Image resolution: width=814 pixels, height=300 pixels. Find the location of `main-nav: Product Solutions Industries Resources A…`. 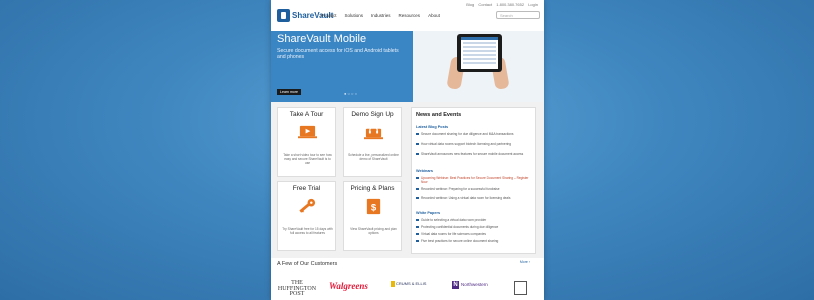

main-nav: Product Solutions Industries Resources A… is located at coordinates (380, 15).